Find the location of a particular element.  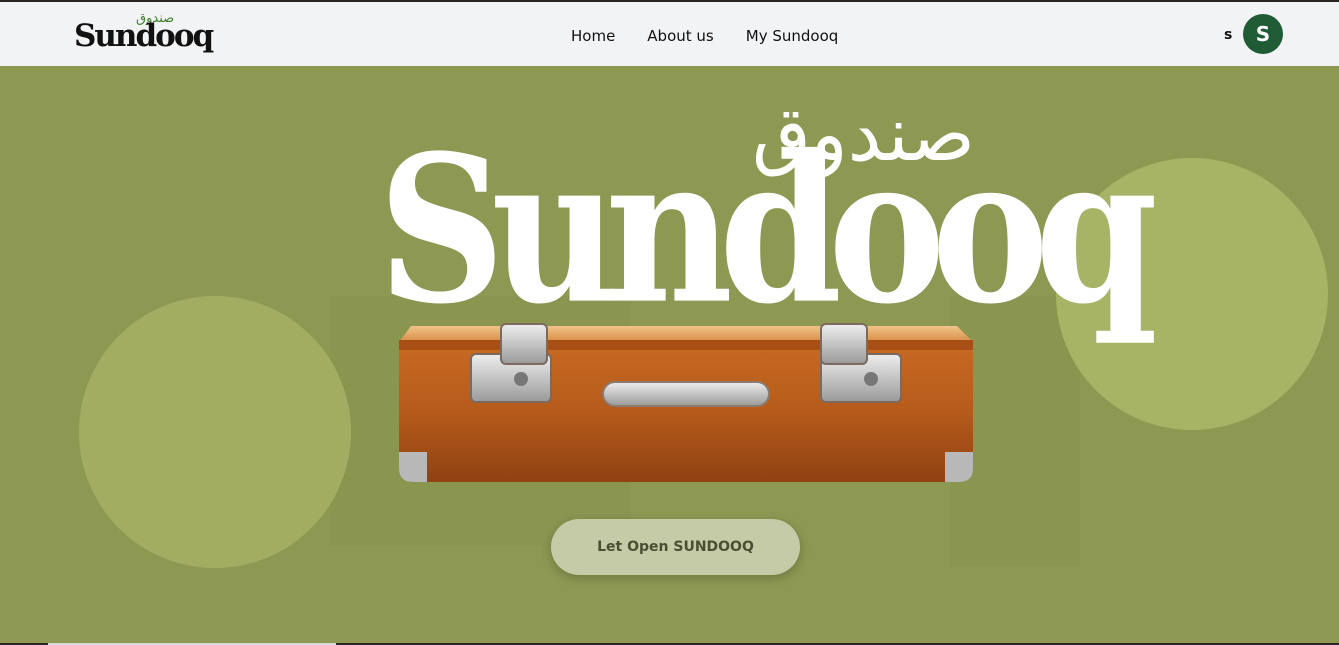

open-sundooq-button: Let Open SUNDOOQ is located at coordinates (675, 547).